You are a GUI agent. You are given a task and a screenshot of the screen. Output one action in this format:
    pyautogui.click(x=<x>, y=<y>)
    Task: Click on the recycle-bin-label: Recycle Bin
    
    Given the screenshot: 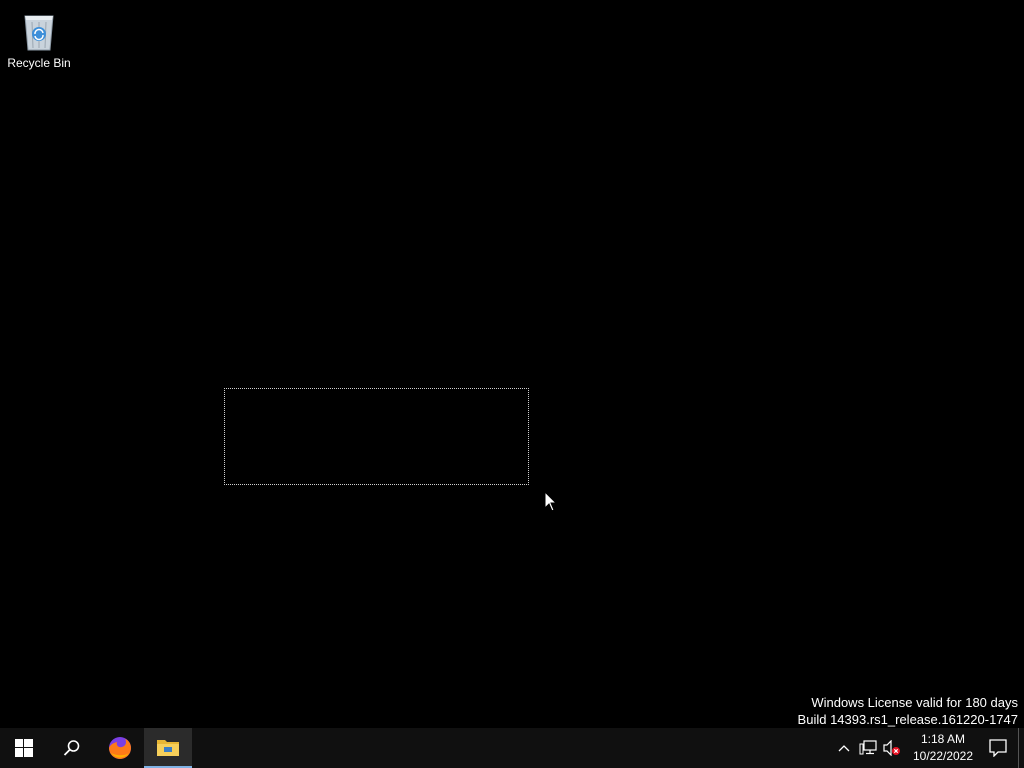 What is the action you would take?
    pyautogui.click(x=39, y=63)
    